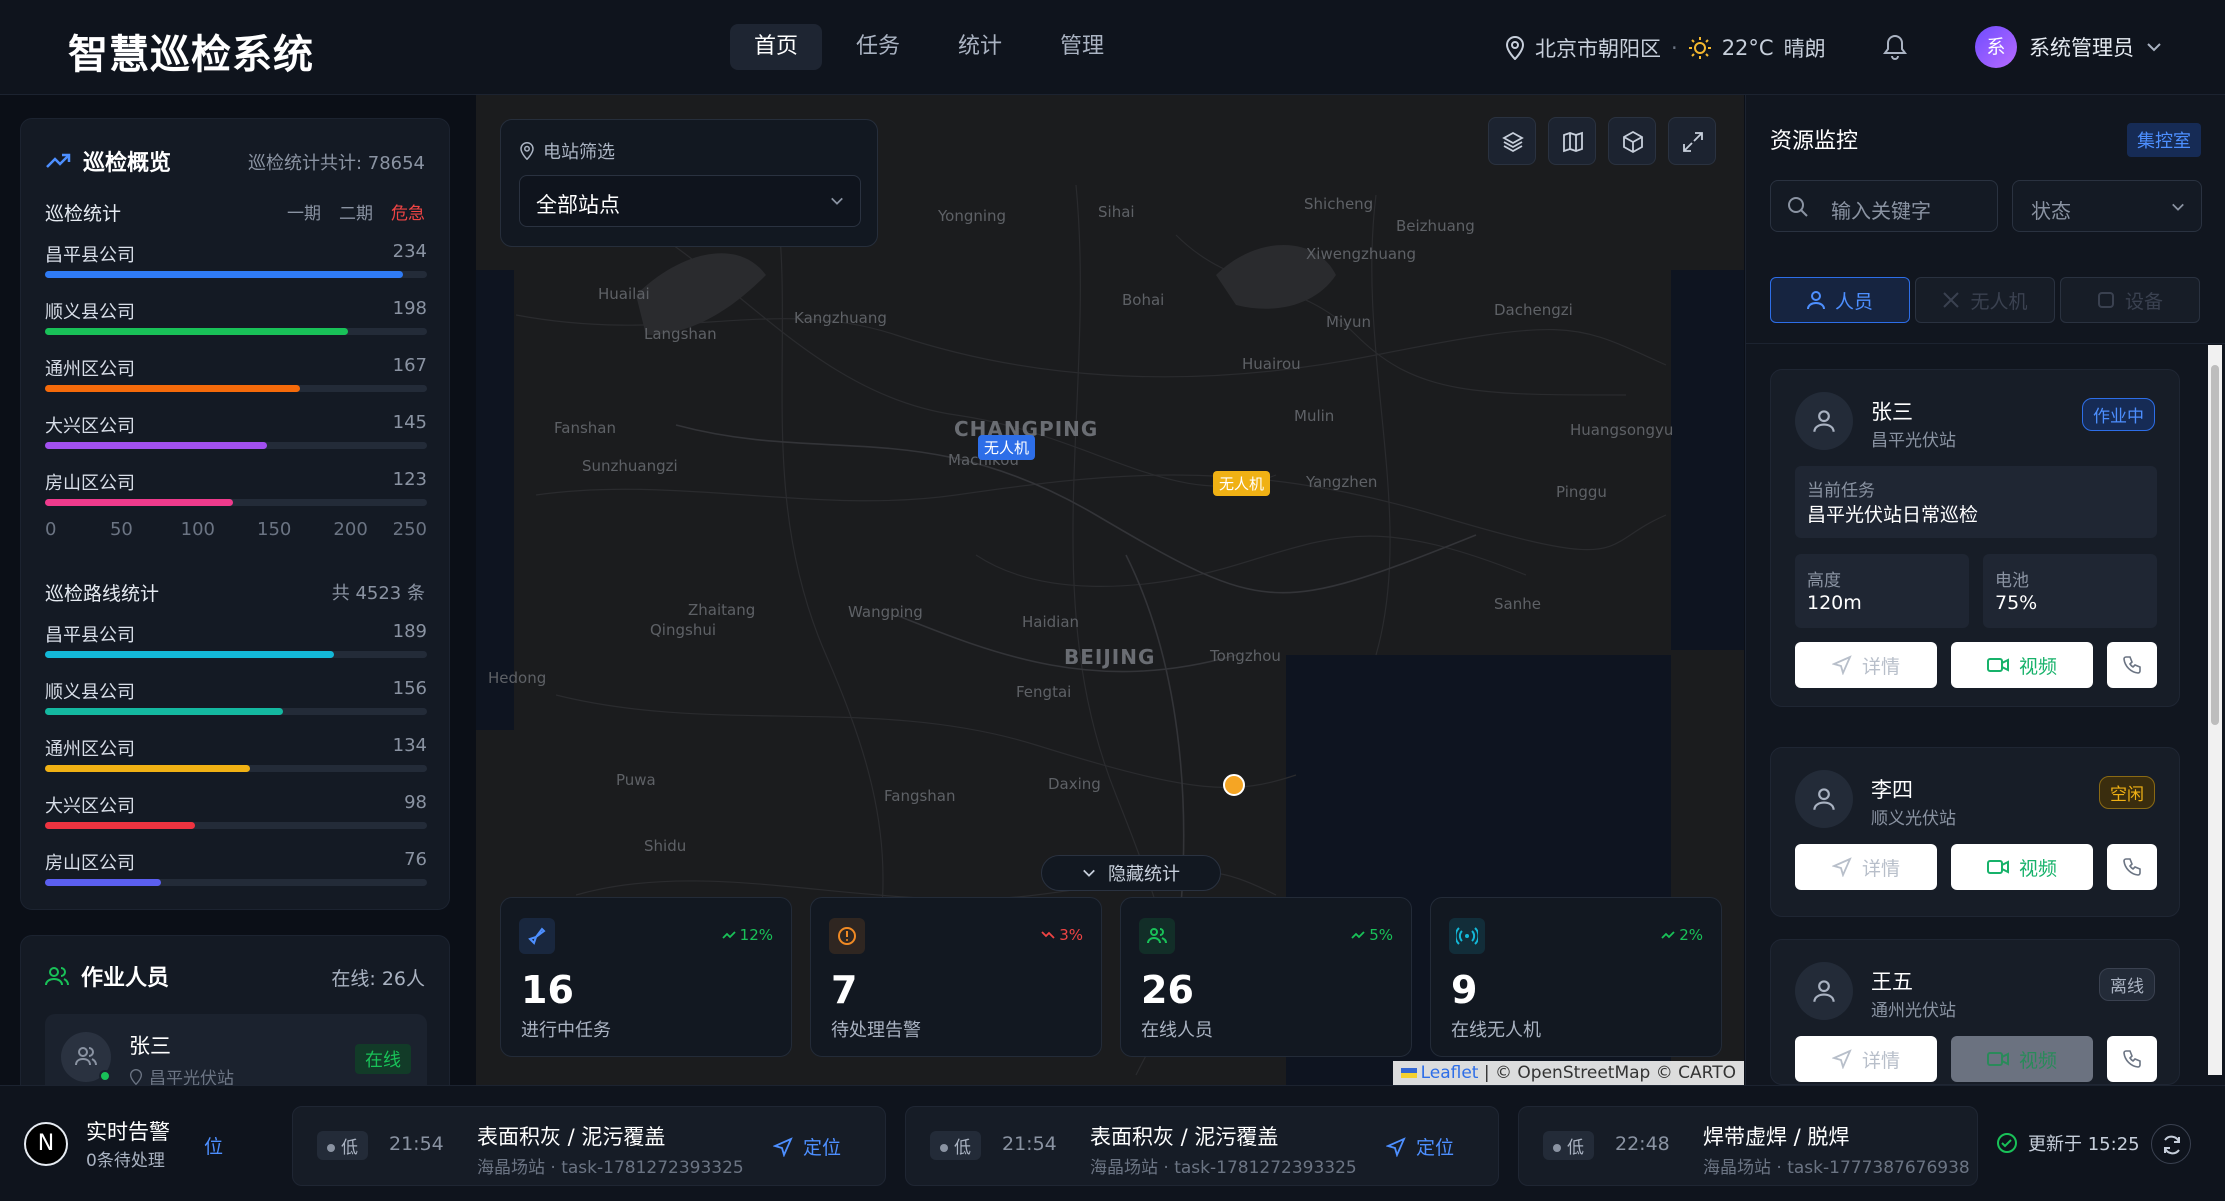 The image size is (2225, 1201). I want to click on stat-card: 12% 16 进行中任务, so click(646, 977).